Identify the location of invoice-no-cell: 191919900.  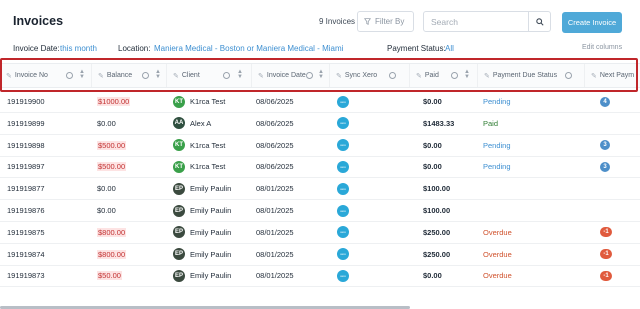
(26, 101).